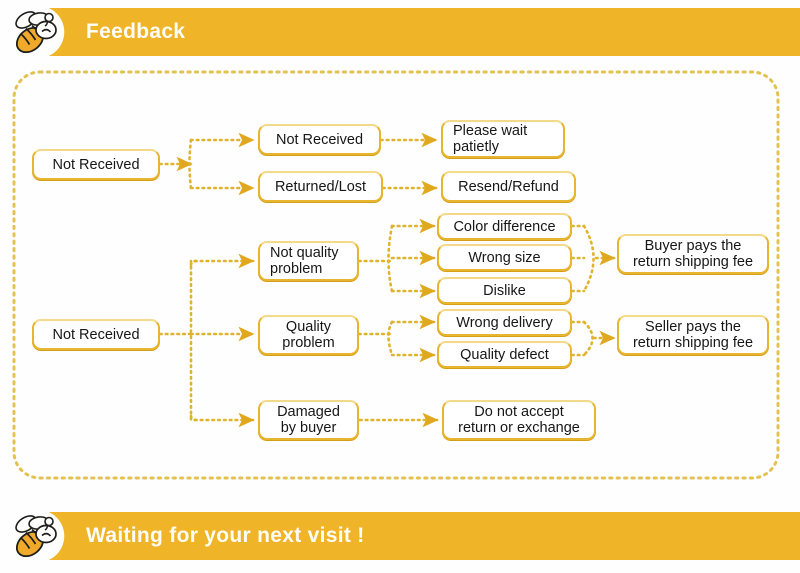  Describe the element at coordinates (504, 354) in the screenshot. I see `node-quality-defect: Quality defect` at that location.